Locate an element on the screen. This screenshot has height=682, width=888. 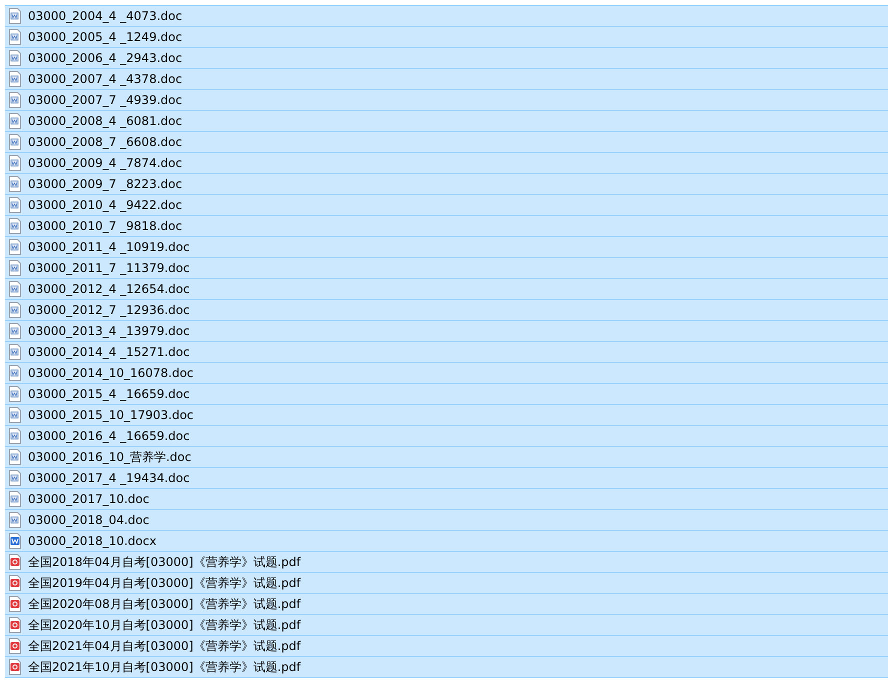
file-row: 03000_2012_7 _12936.doc is located at coordinates (446, 310).